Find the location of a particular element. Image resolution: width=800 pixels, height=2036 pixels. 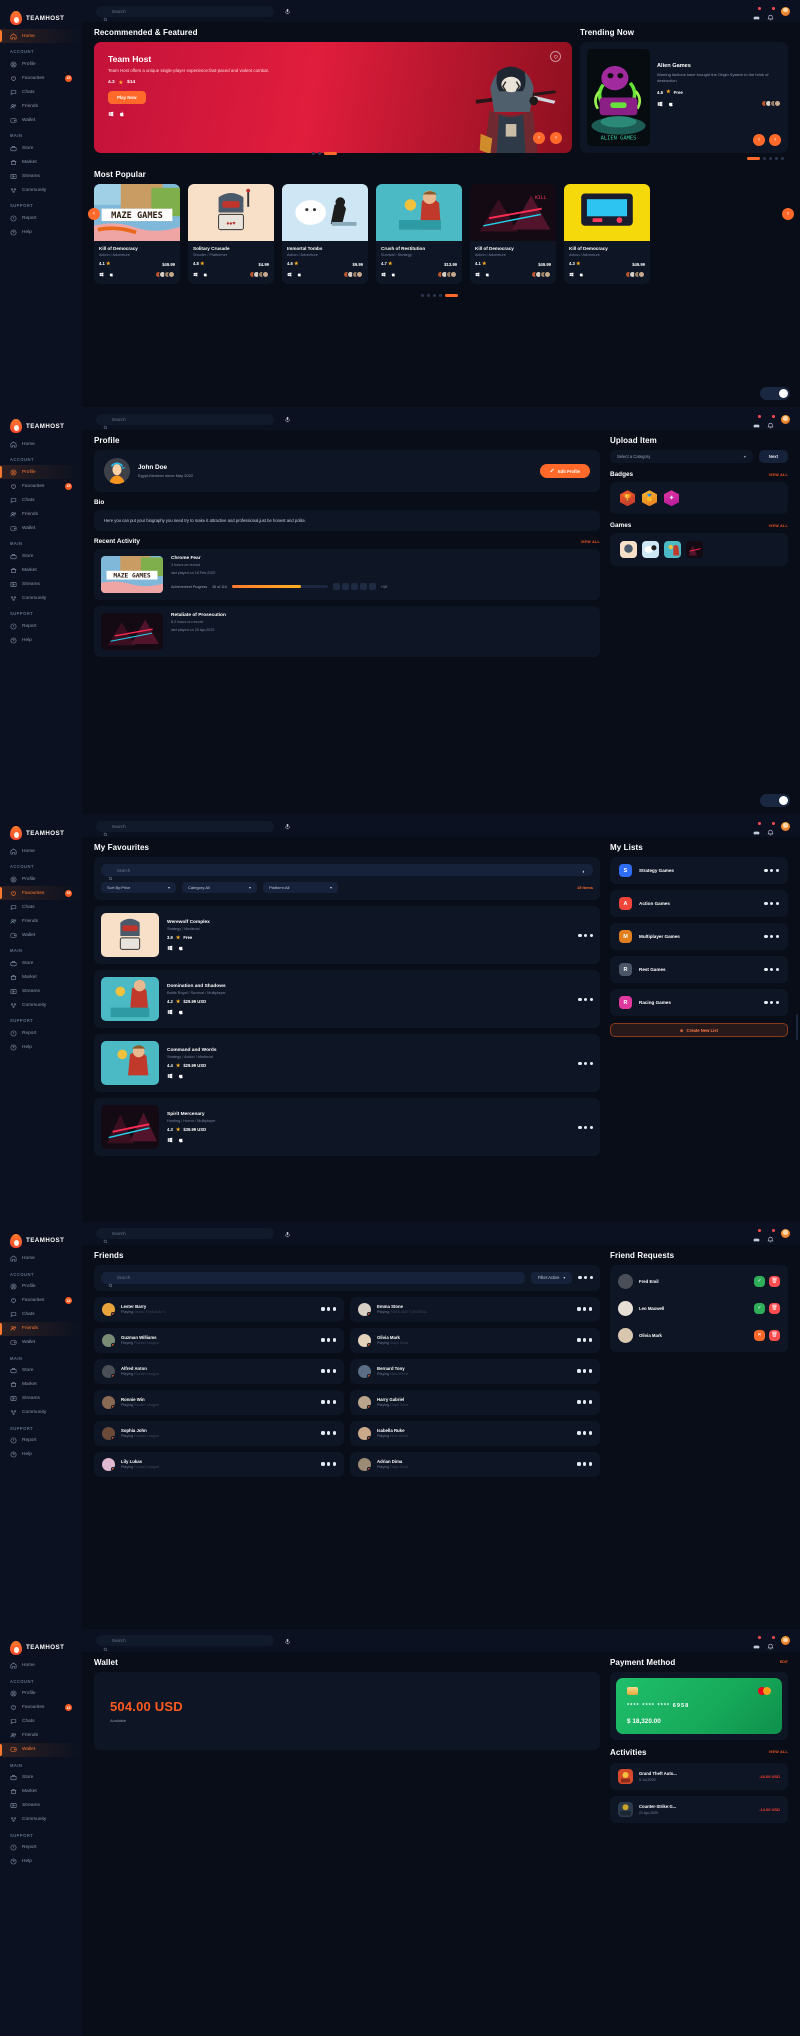

platform-select: Platform:All ▾ is located at coordinates (300, 888).